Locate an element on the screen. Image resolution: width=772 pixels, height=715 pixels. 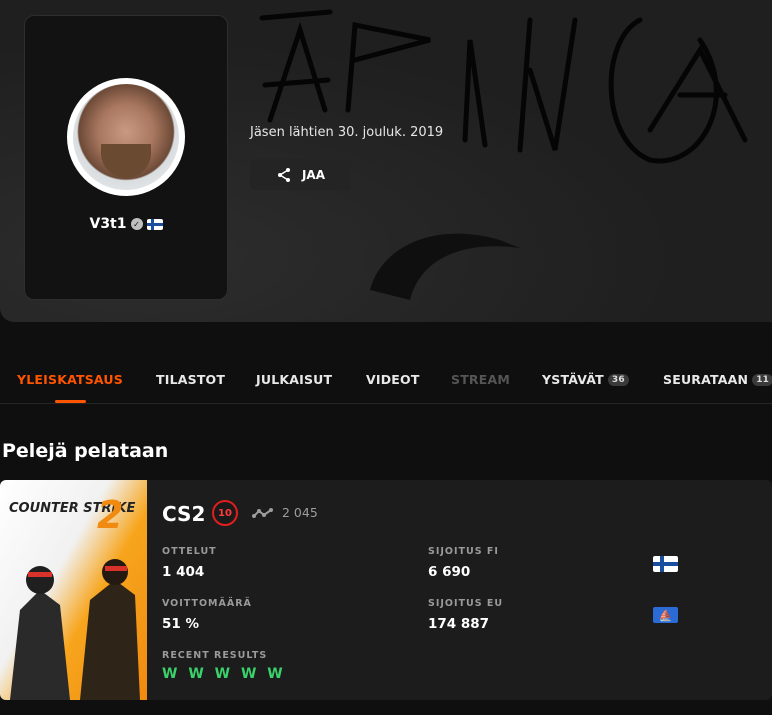
elo-value: 2 045 is located at coordinates (300, 512).